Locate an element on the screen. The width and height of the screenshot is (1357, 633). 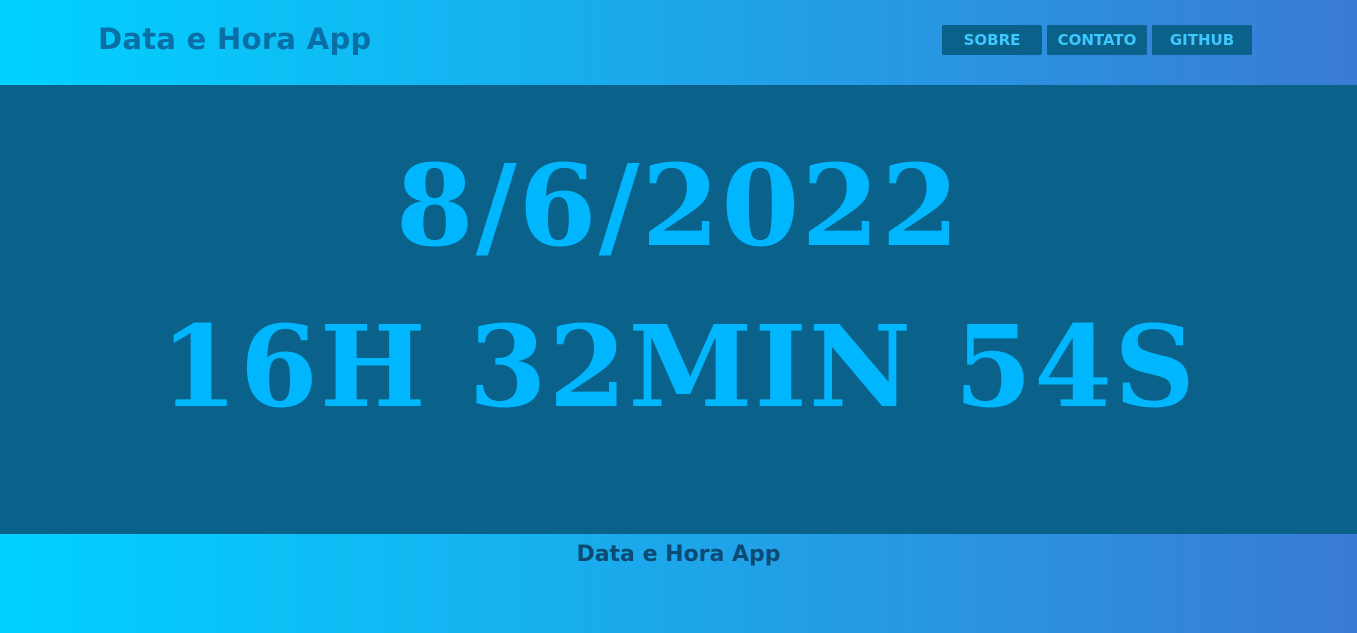
nav-menu: SOBRE CONTATO GITHUB is located at coordinates (1097, 40).